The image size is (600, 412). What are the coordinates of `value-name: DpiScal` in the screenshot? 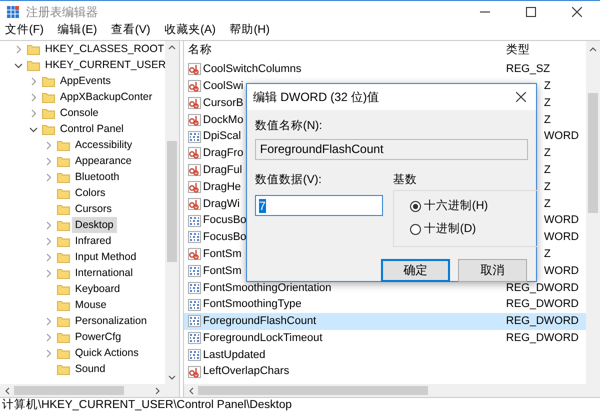 It's located at (222, 136).